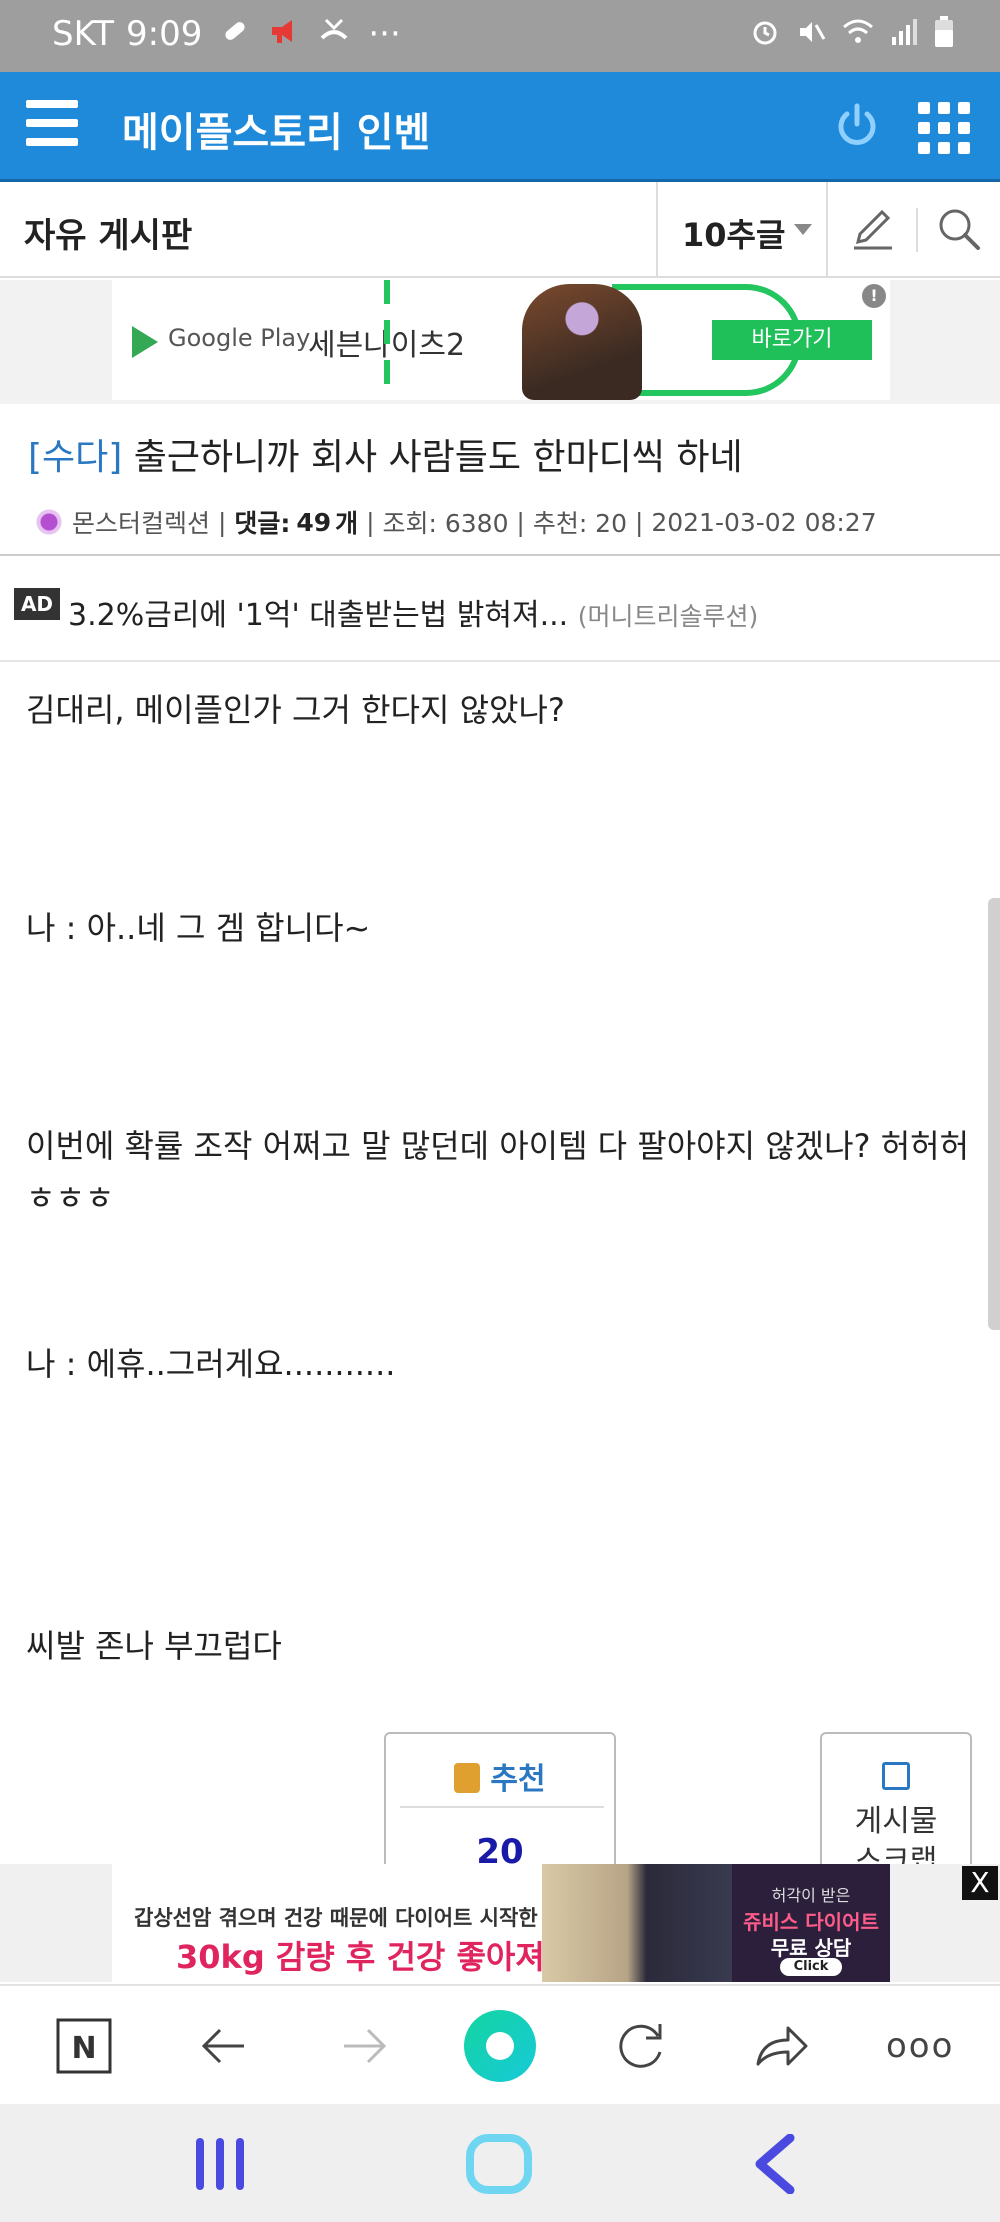 This screenshot has height=2222, width=1000. I want to click on home-icon, so click(499, 2166).